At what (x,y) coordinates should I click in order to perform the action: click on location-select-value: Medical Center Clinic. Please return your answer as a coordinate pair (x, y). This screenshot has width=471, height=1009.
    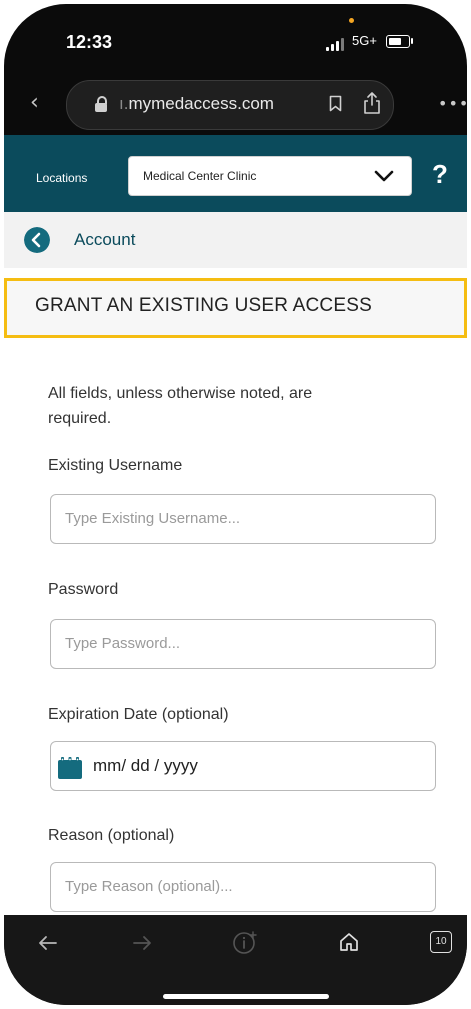
    Looking at the image, I should click on (200, 176).